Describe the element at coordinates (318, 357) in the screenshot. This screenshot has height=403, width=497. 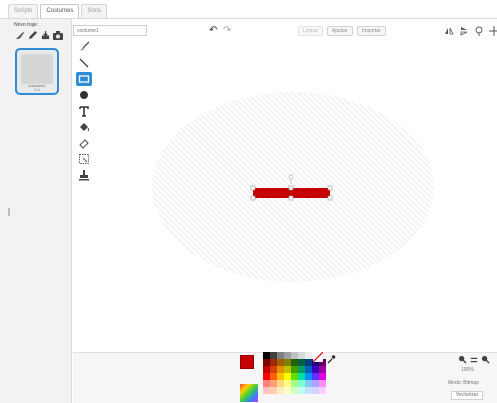
I see `no-color-icon` at that location.